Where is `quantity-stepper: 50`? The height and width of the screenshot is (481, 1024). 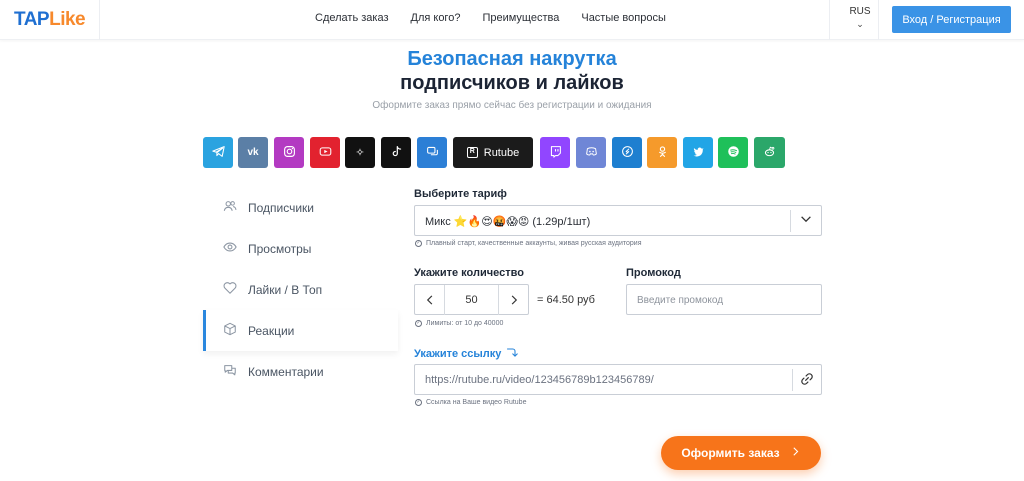
quantity-stepper: 50 is located at coordinates (471, 299).